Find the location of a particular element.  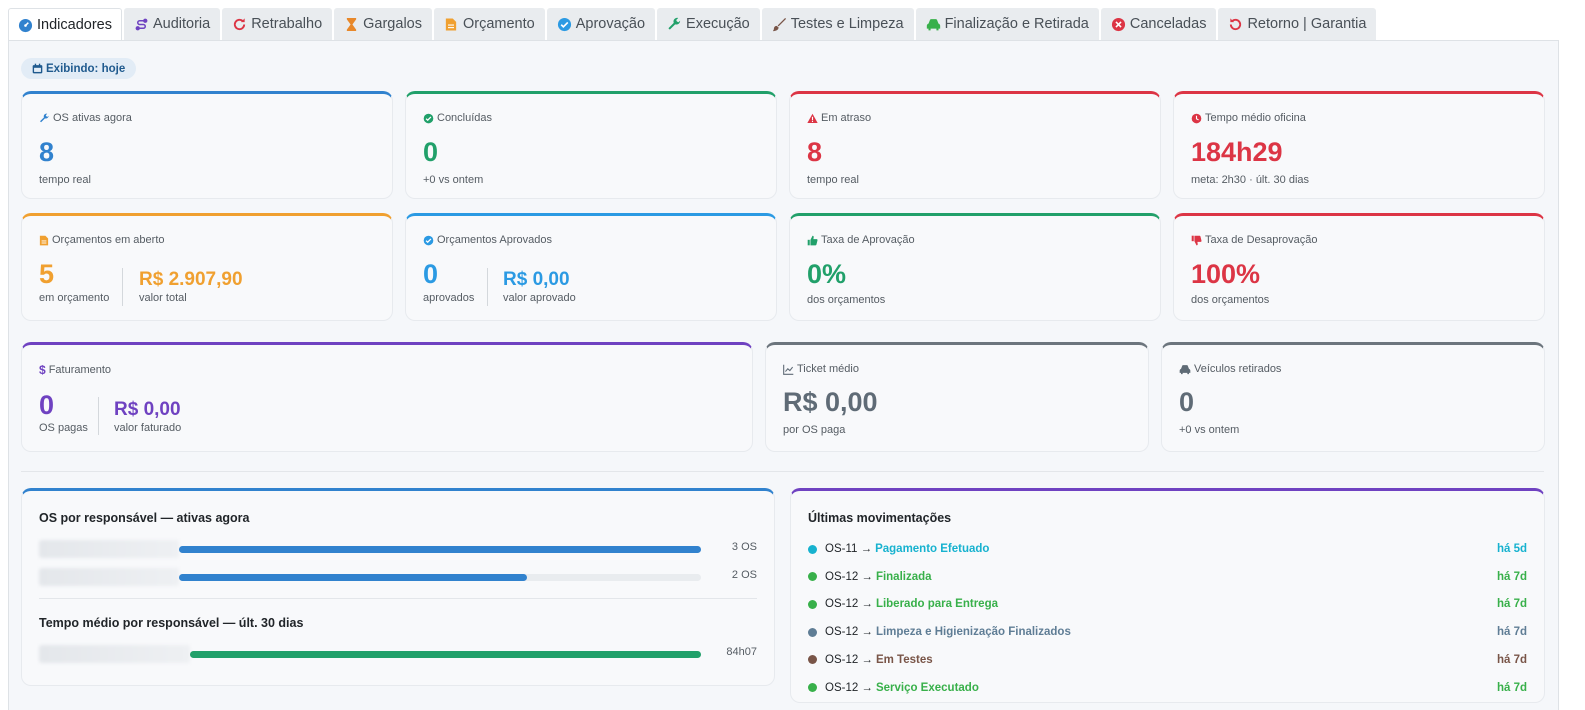

status-label: Limpeza e Higienização Finalizados is located at coordinates (973, 632).